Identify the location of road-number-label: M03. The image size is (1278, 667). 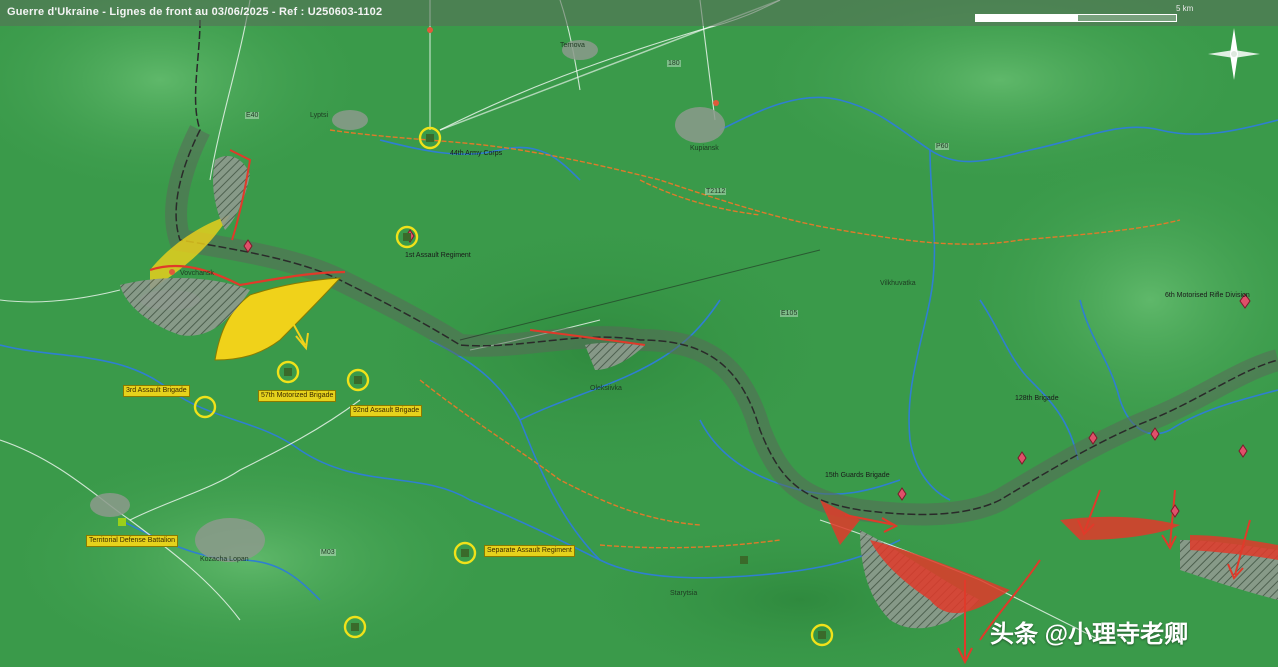
(328, 552).